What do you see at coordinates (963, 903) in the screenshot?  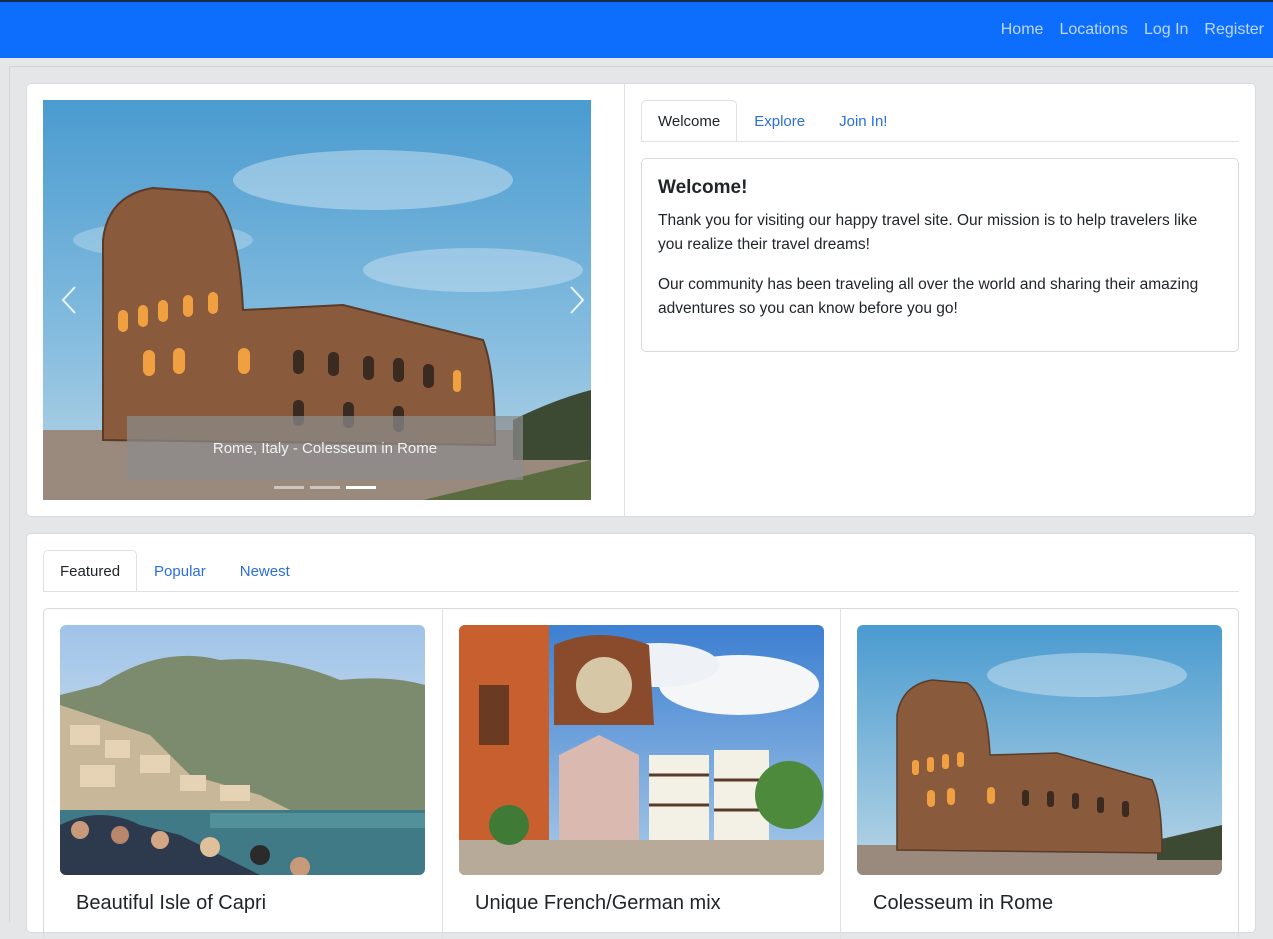 I see `featured-title: Colesseum in Rome` at bounding box center [963, 903].